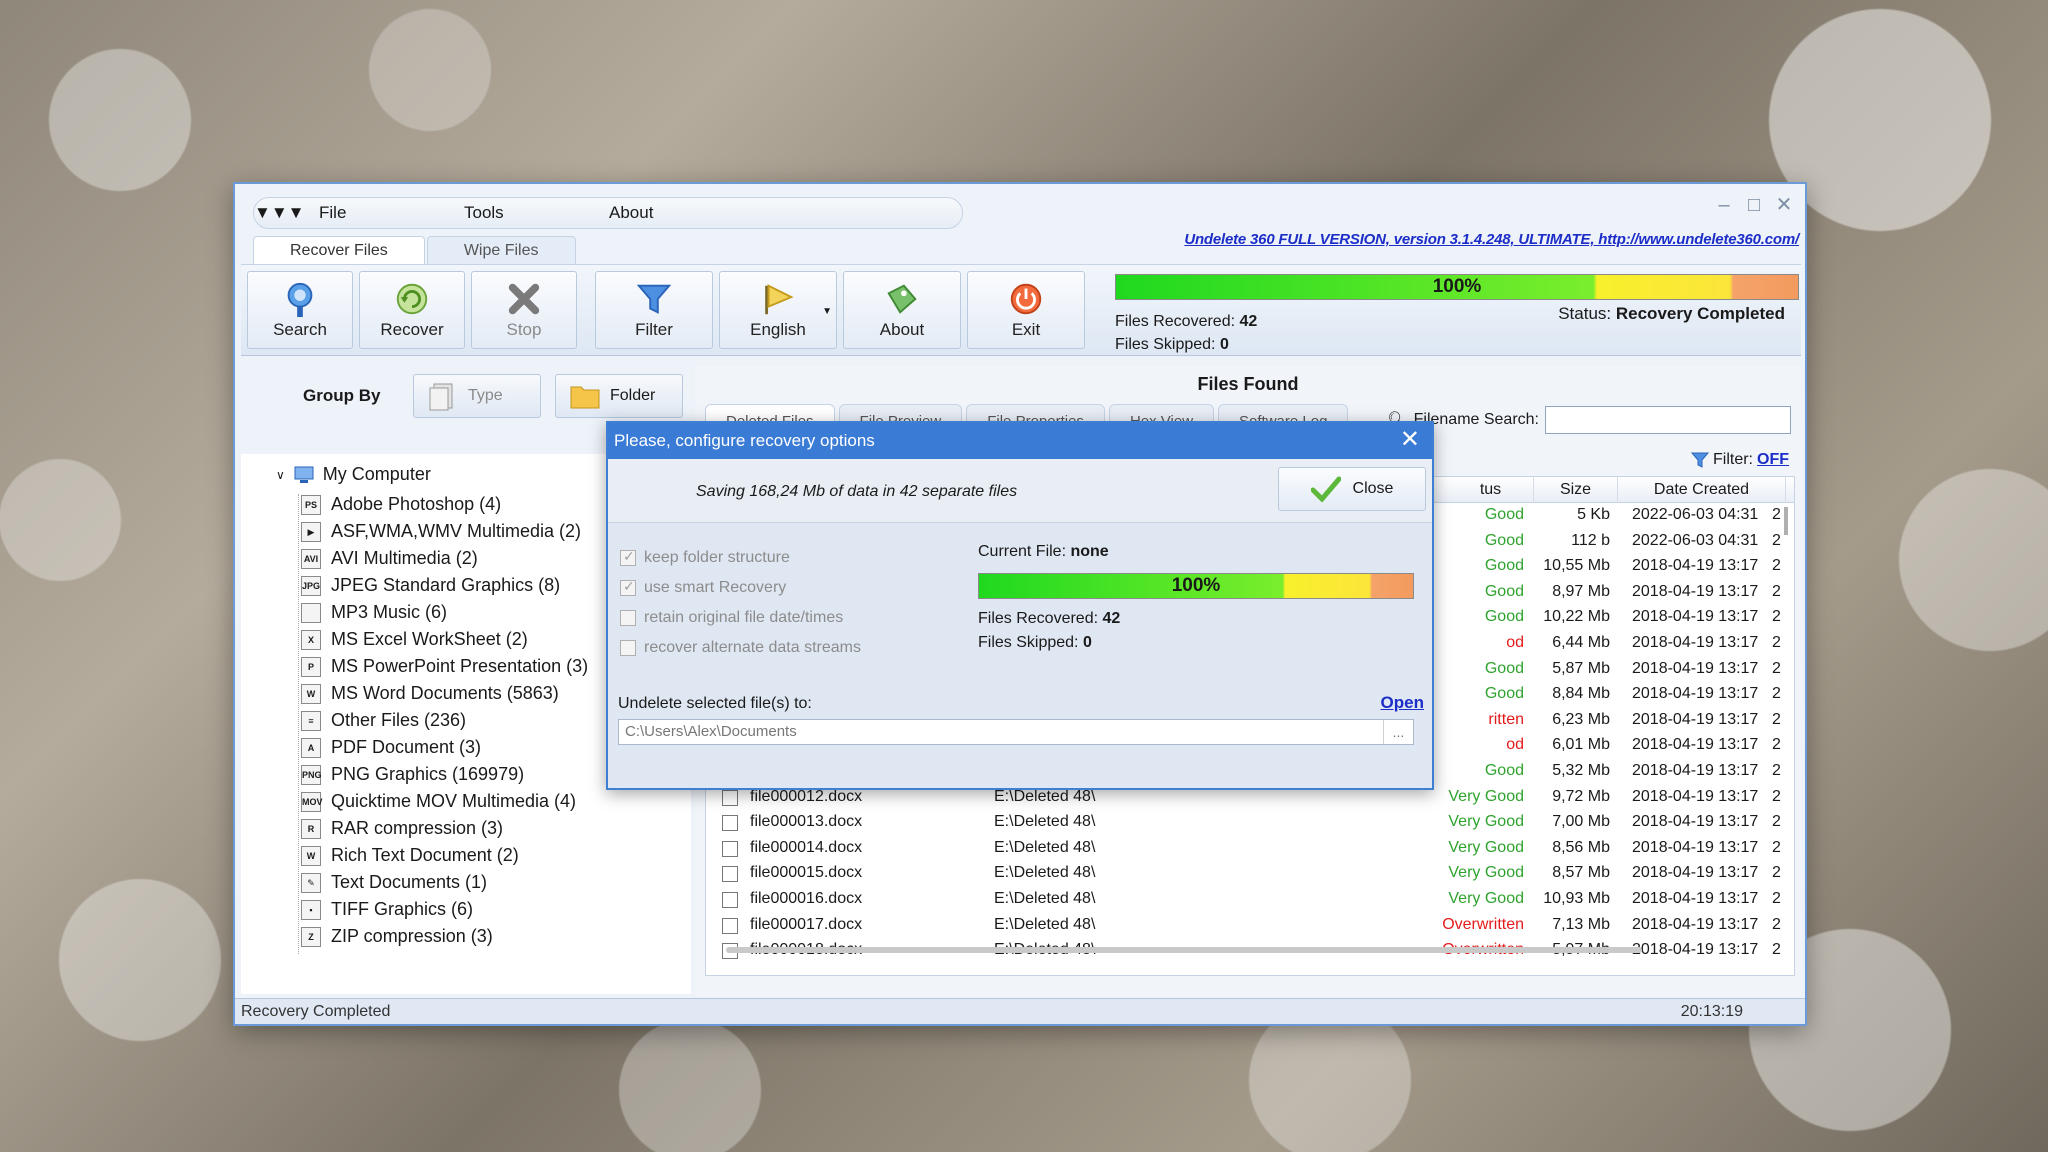 Image resolution: width=2048 pixels, height=1152 pixels. What do you see at coordinates (444, 747) in the screenshot?
I see `tree-item: A PDF Document (3)` at bounding box center [444, 747].